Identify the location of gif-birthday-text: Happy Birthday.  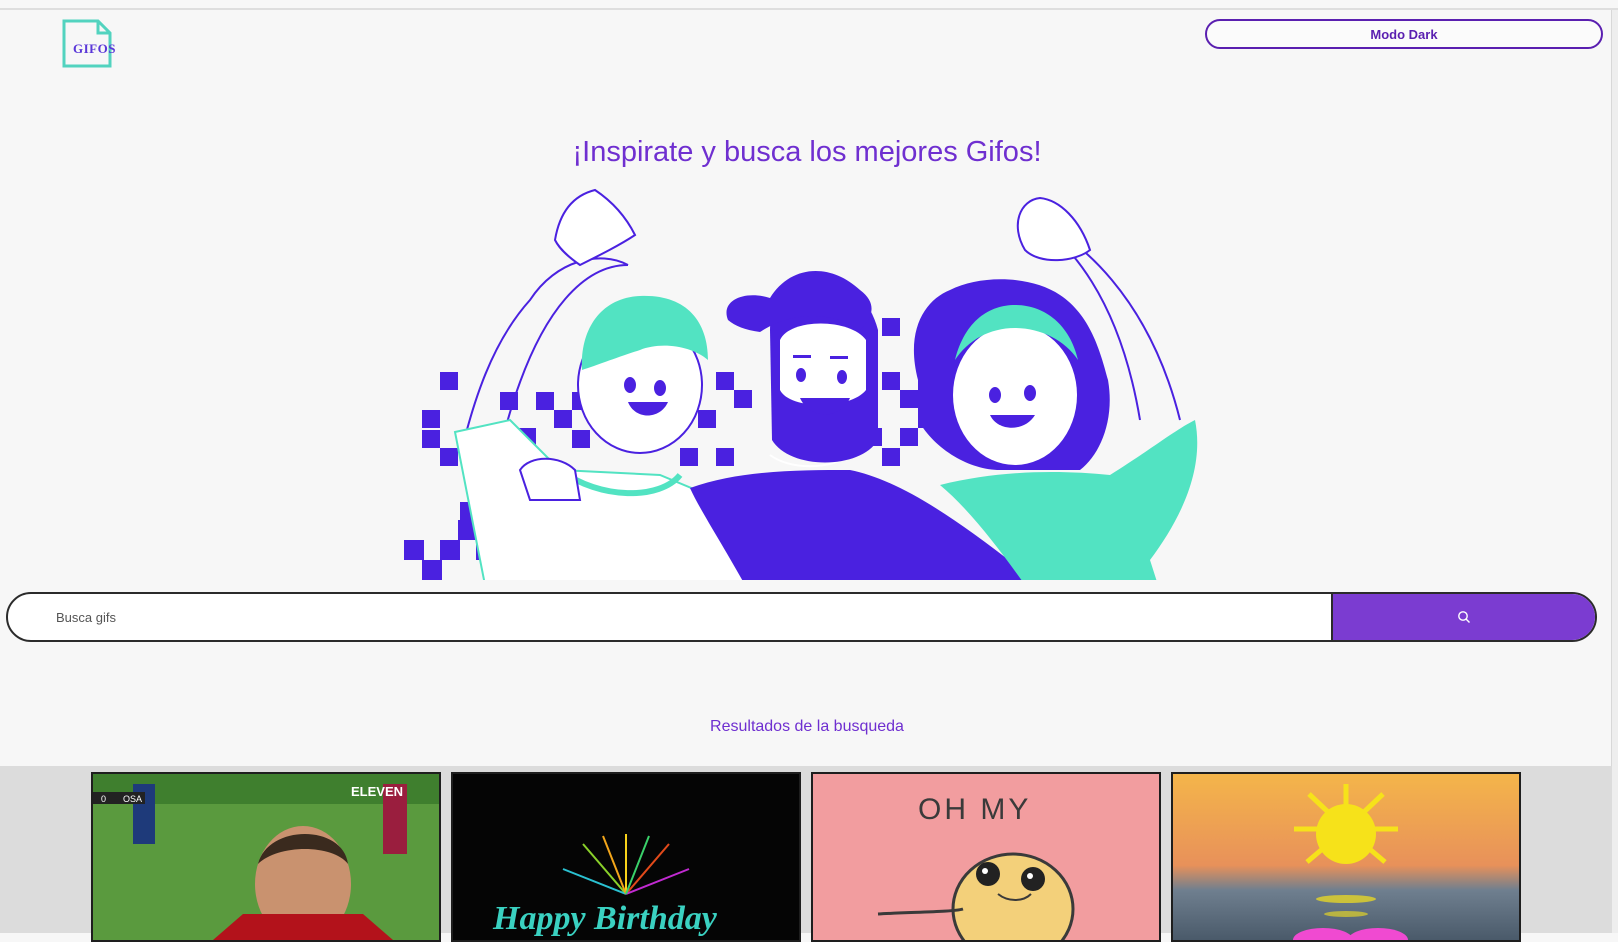
(605, 918).